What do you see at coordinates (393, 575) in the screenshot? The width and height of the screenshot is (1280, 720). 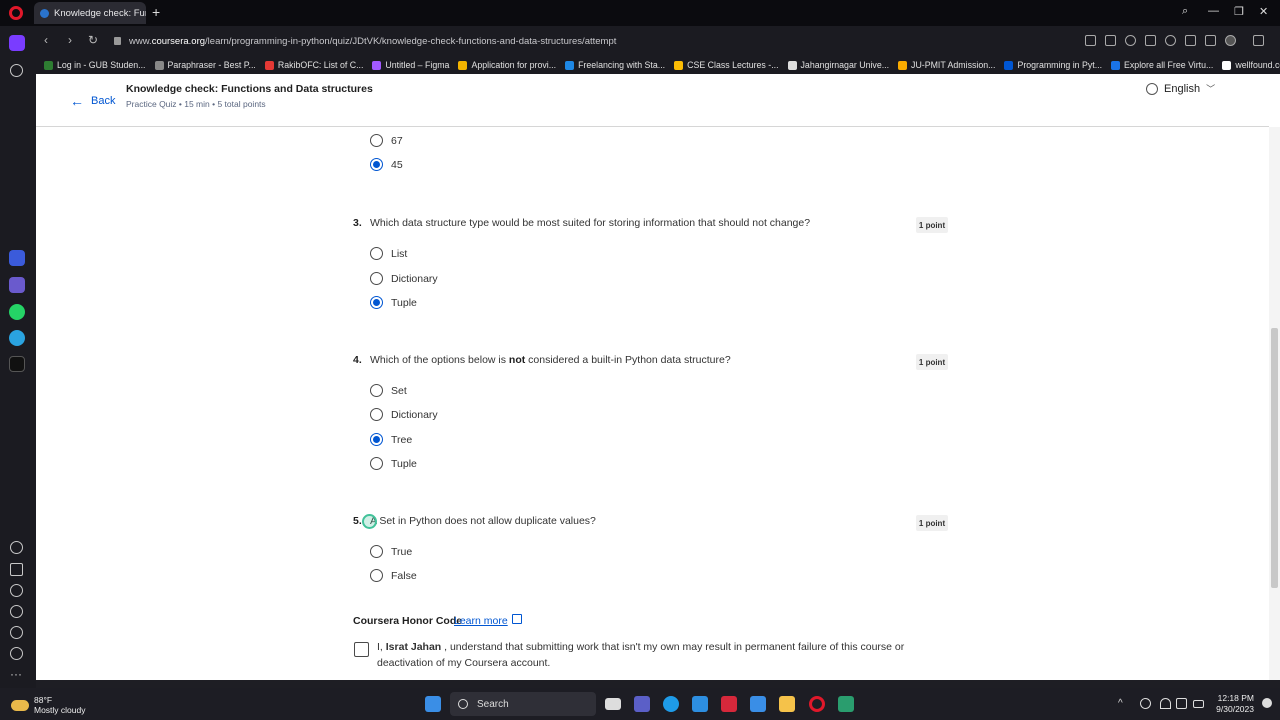 I see `option-false: False` at bounding box center [393, 575].